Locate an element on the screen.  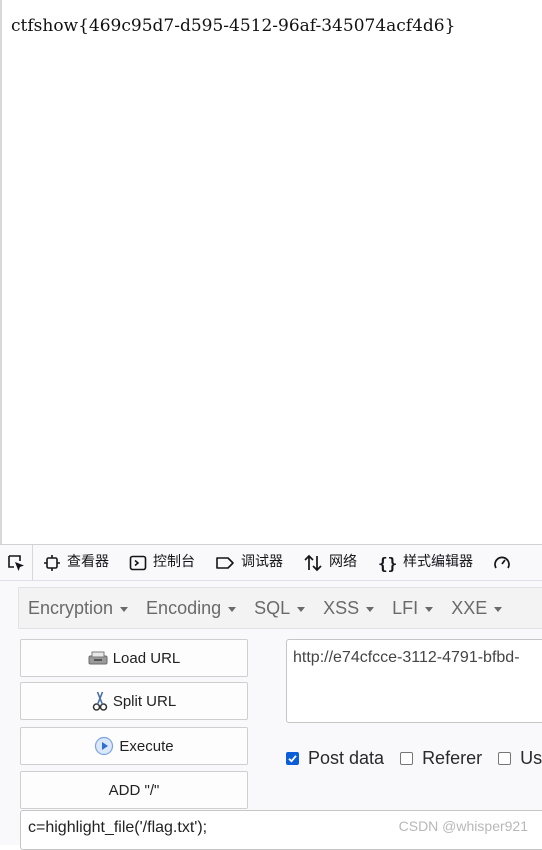
inspector-icon is located at coordinates (52, 562).